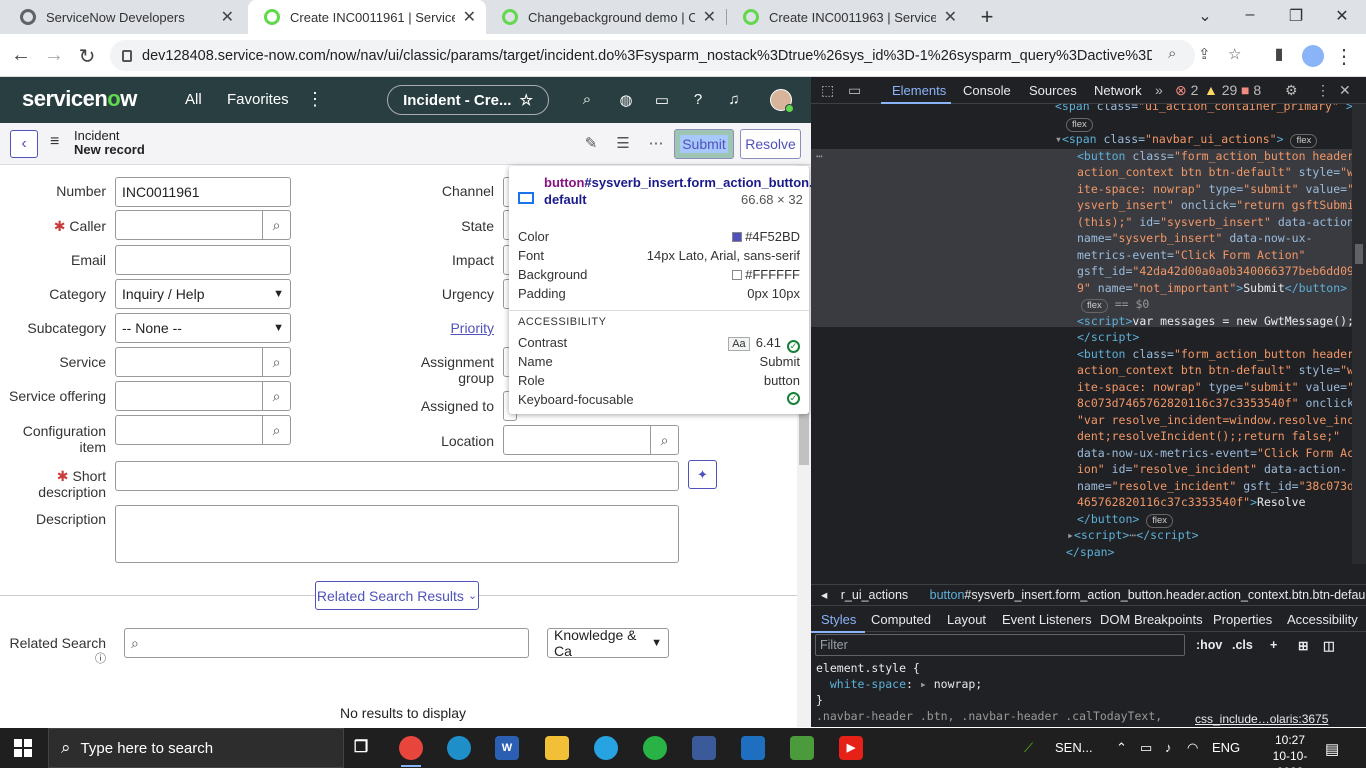 This screenshot has height=768, width=1366. What do you see at coordinates (1172, 53) in the screenshot?
I see `zoom-search-icon: ⌕` at bounding box center [1172, 53].